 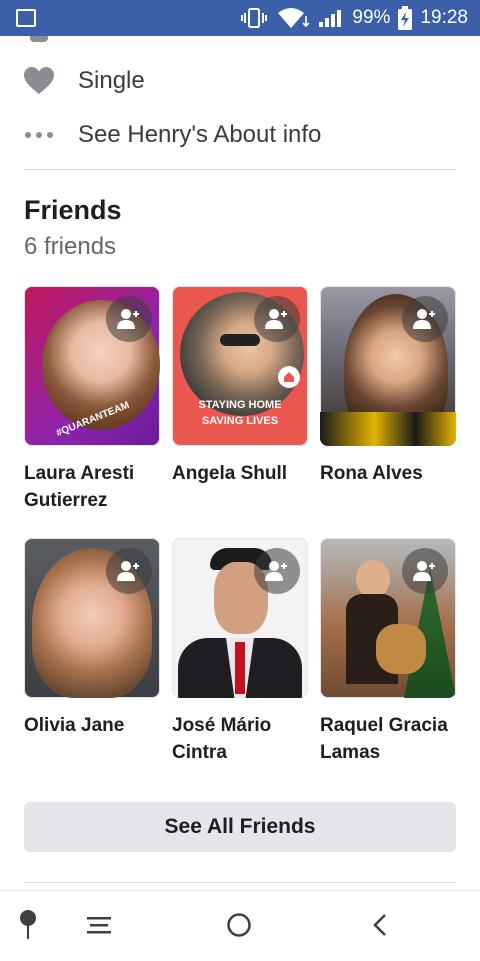 What do you see at coordinates (39, 135) in the screenshot?
I see `more-dots-icon` at bounding box center [39, 135].